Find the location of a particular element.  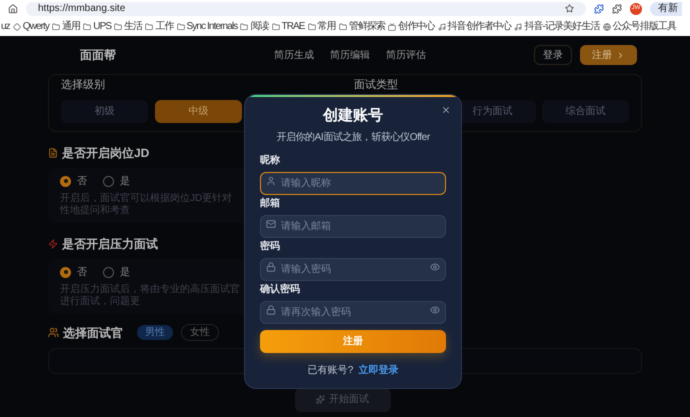

bookmark-item: 公众号排版工具 is located at coordinates (639, 26).